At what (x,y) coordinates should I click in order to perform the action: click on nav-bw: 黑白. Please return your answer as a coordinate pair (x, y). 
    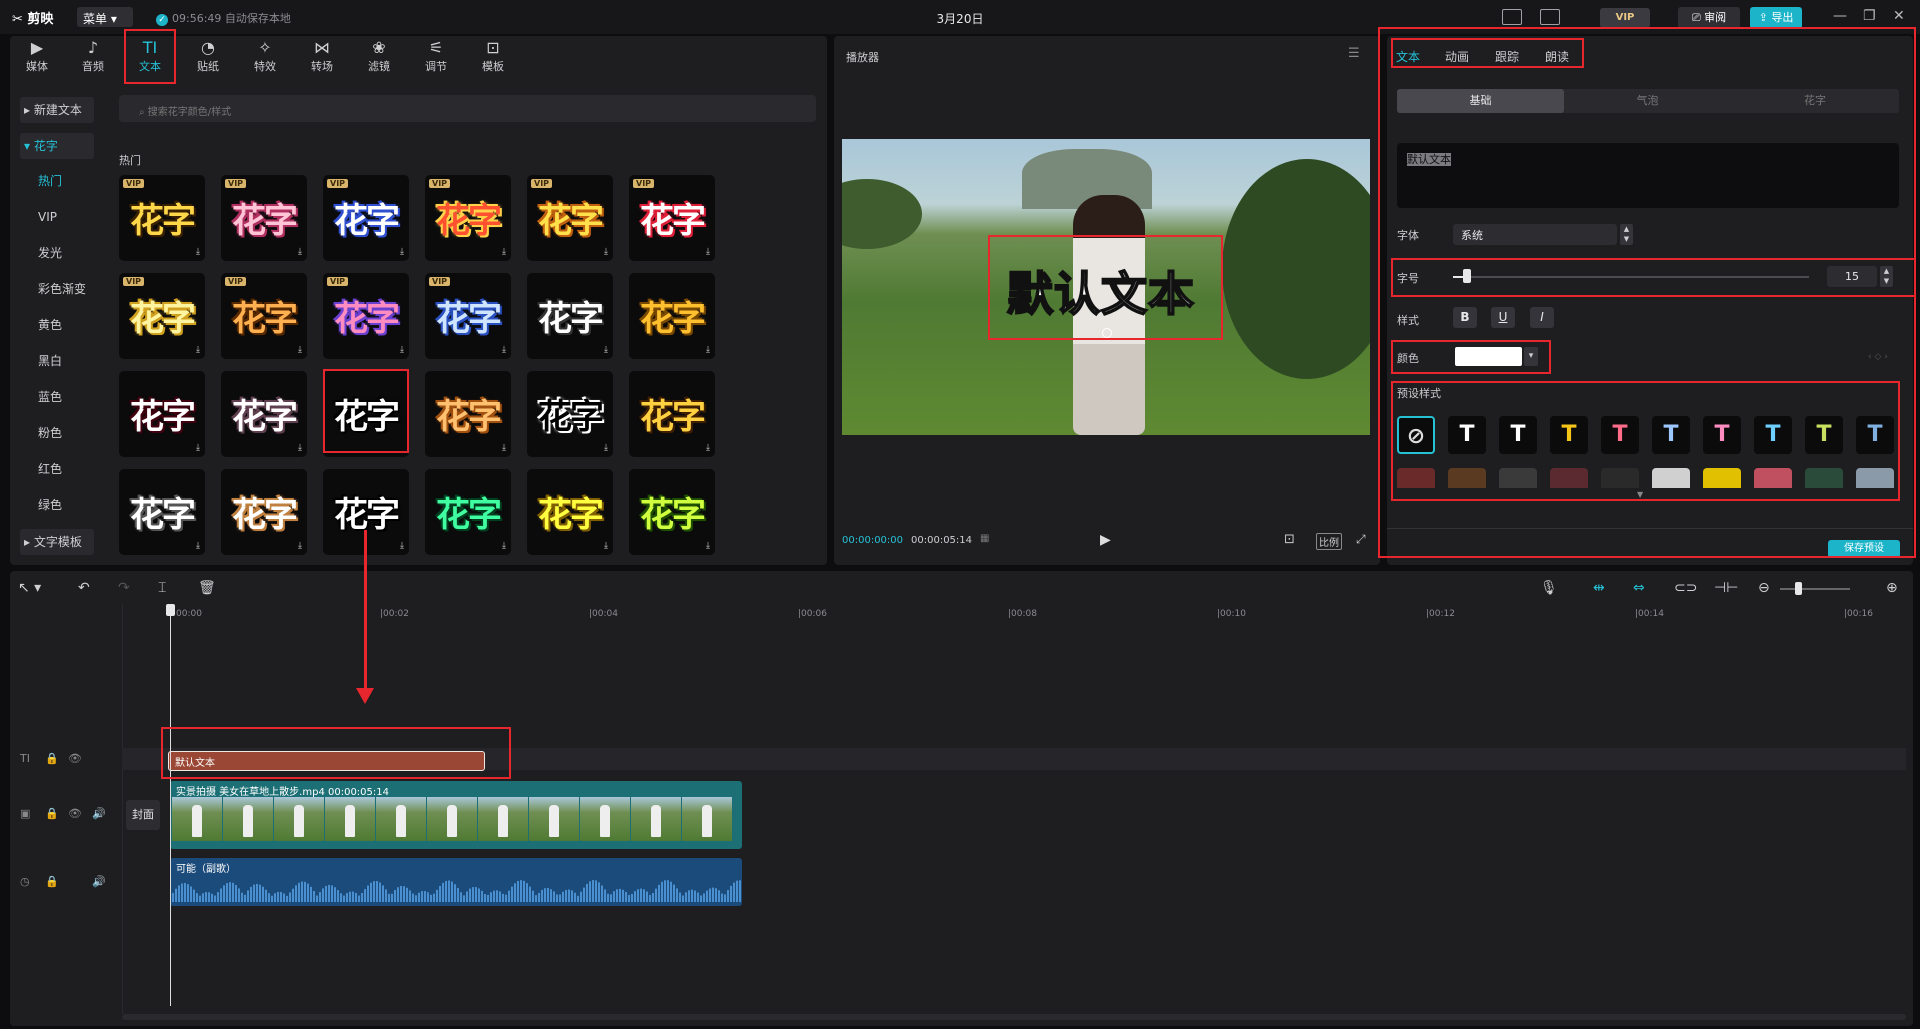
    Looking at the image, I should click on (57, 361).